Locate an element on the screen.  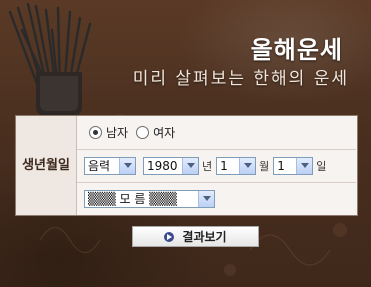
gender-female-option: 여자 is located at coordinates (155, 132).